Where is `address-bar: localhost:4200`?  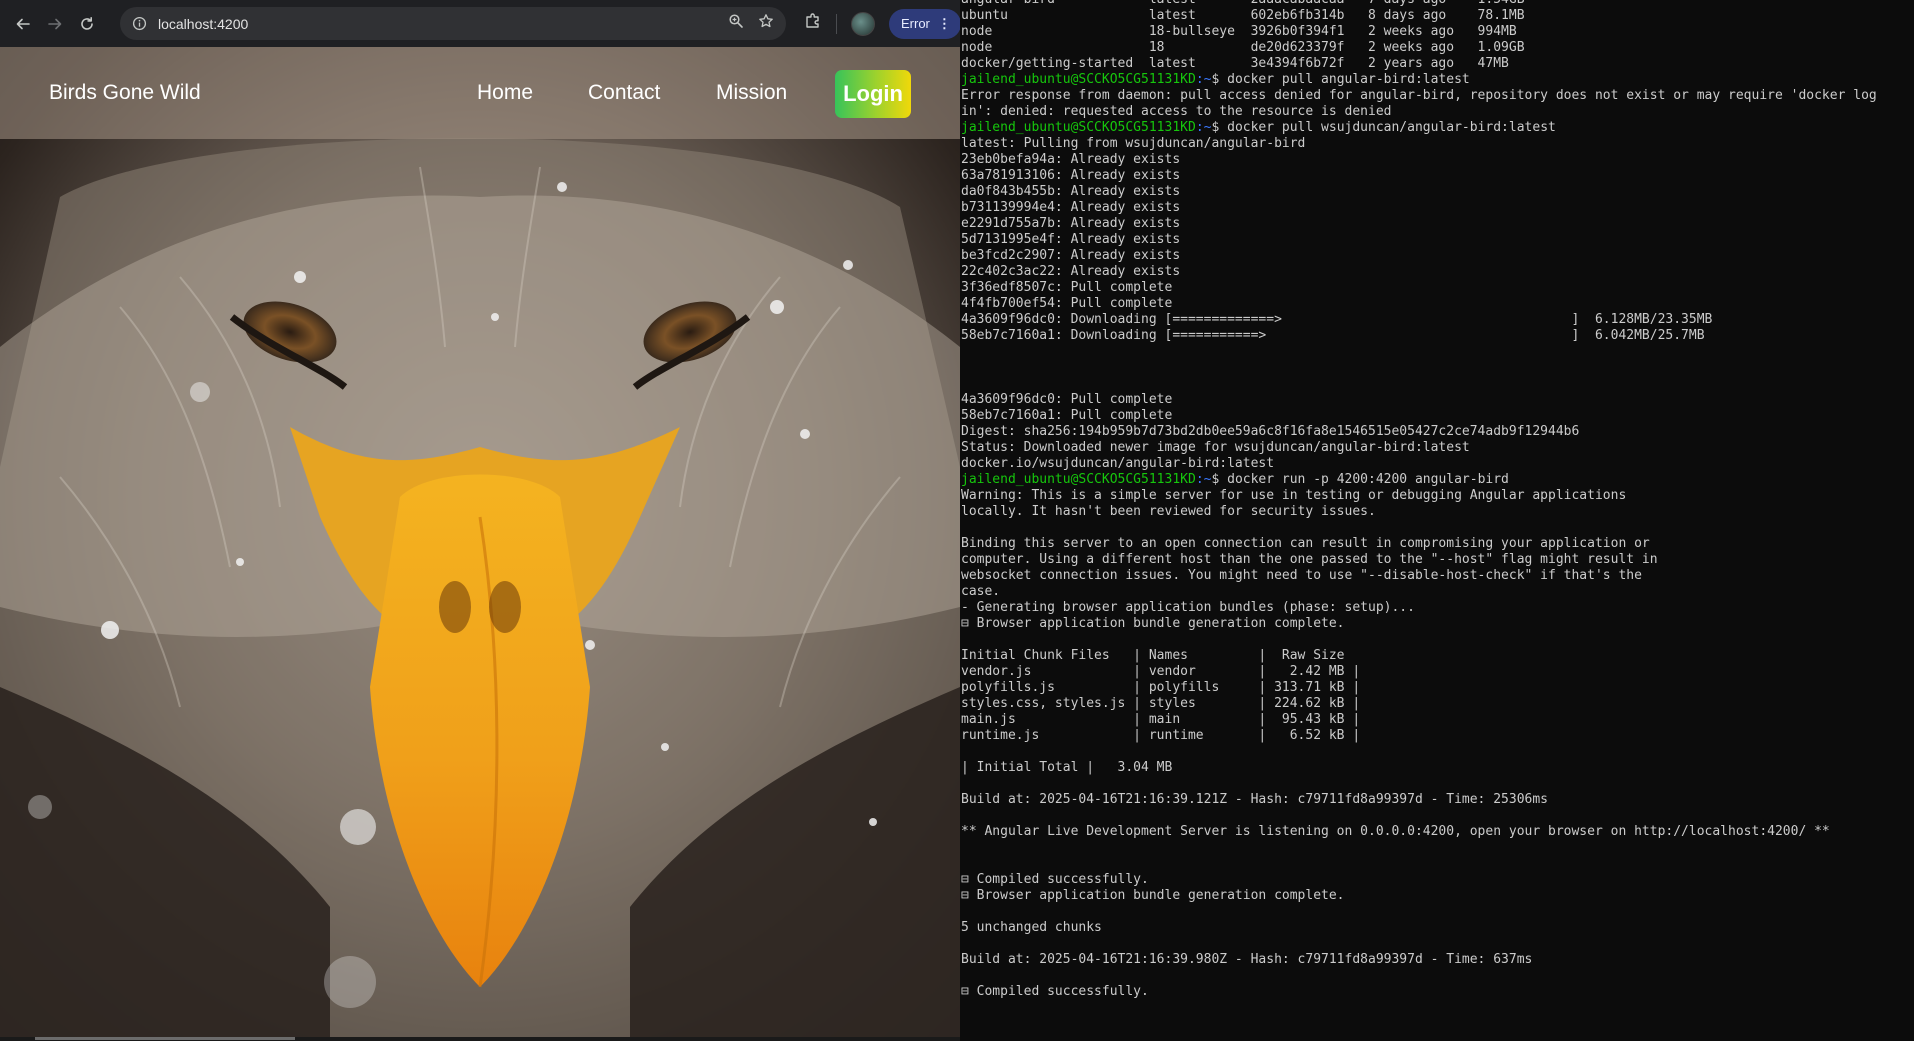
address-bar: localhost:4200 is located at coordinates (453, 23).